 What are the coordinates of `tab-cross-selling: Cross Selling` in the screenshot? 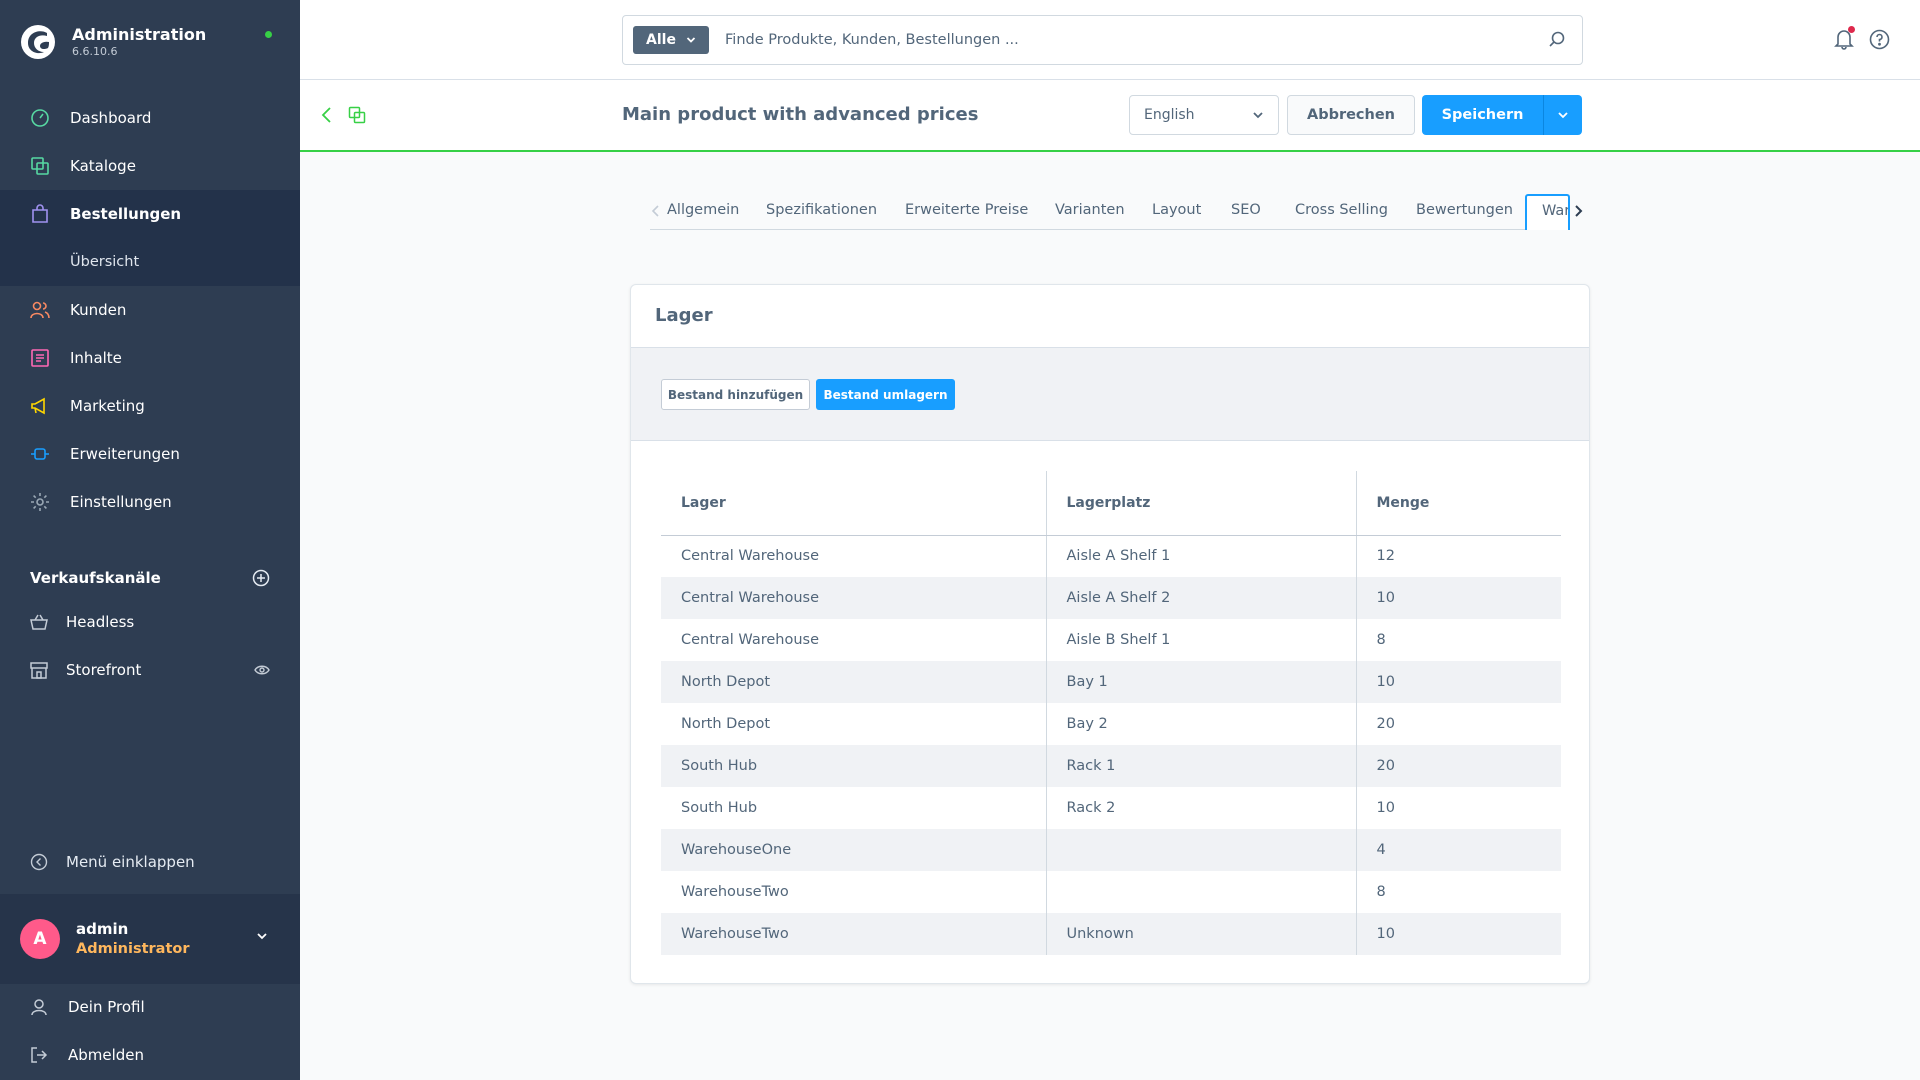 It's located at (1341, 210).